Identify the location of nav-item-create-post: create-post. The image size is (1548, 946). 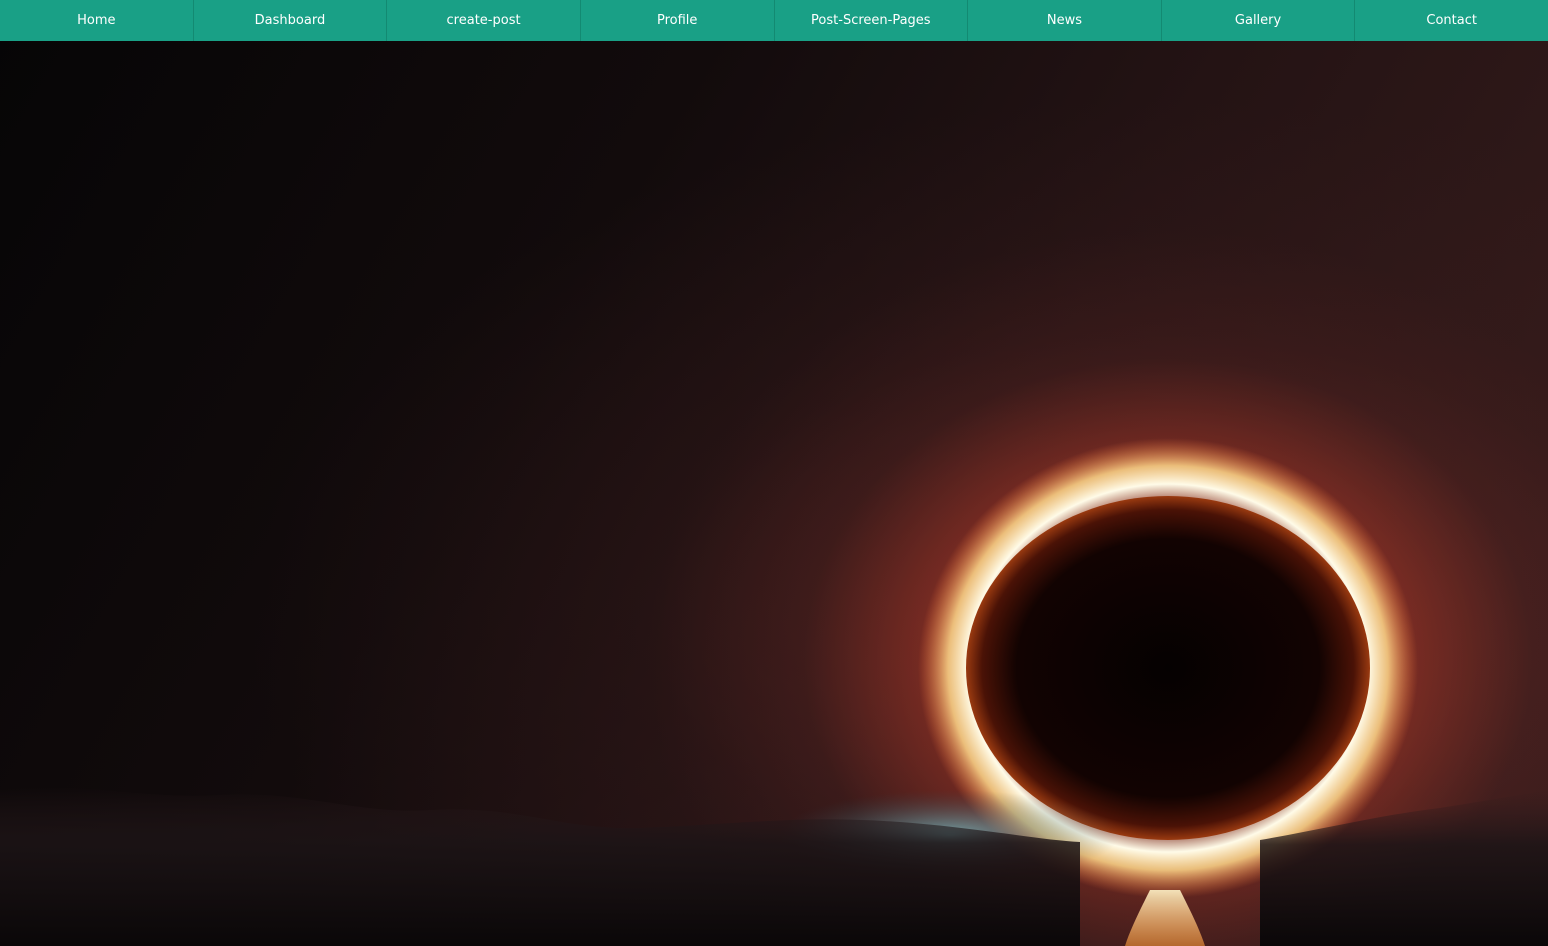
(484, 20).